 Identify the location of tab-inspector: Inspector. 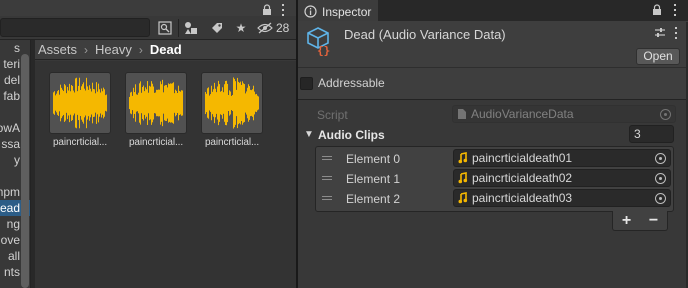
(338, 10).